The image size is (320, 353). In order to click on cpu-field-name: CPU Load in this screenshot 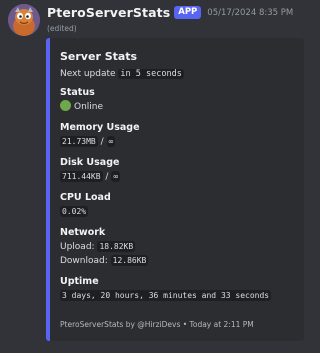, I will do `click(85, 197)`.